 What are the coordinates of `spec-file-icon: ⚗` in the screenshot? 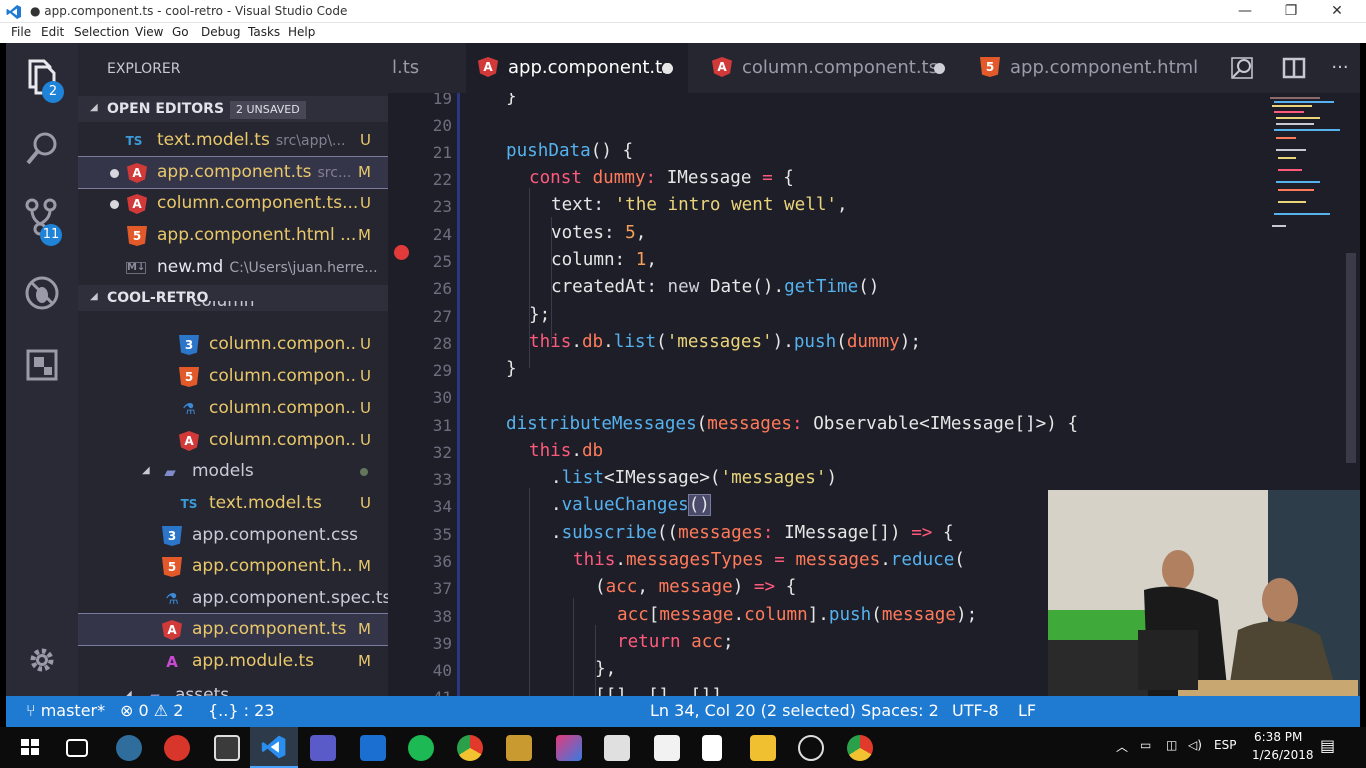 It's located at (172, 599).